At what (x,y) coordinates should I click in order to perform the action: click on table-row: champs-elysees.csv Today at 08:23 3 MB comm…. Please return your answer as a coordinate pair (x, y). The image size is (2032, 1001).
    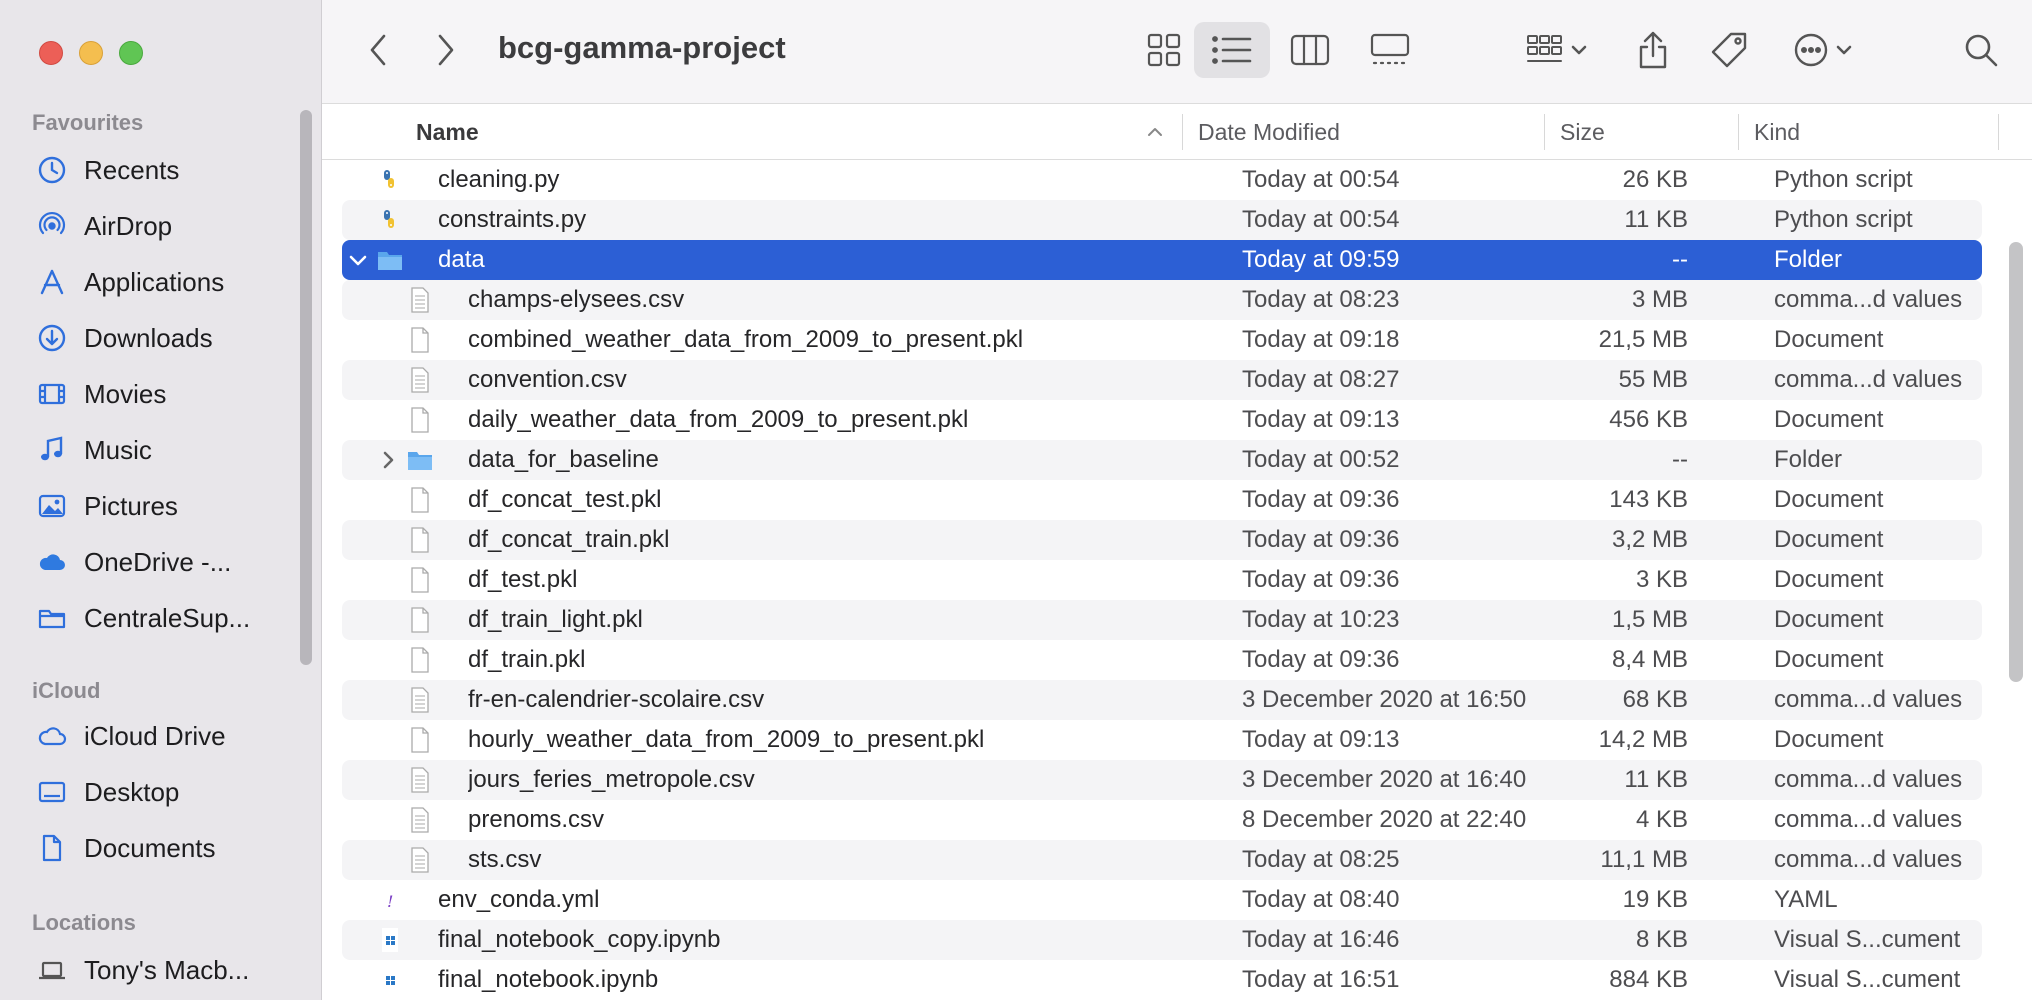
    Looking at the image, I should click on (1162, 300).